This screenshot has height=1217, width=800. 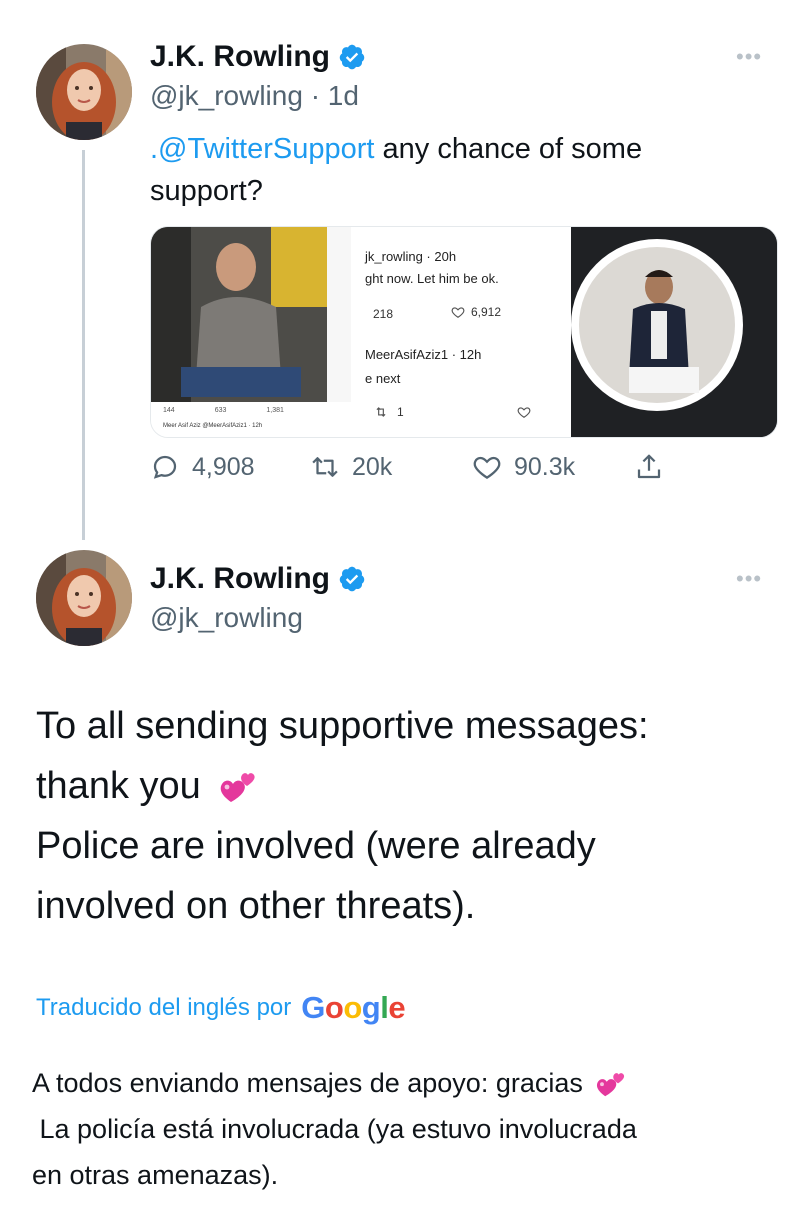 What do you see at coordinates (423, 354) in the screenshot?
I see `screenshot-line: MeerAsifAziz1 · 12h` at bounding box center [423, 354].